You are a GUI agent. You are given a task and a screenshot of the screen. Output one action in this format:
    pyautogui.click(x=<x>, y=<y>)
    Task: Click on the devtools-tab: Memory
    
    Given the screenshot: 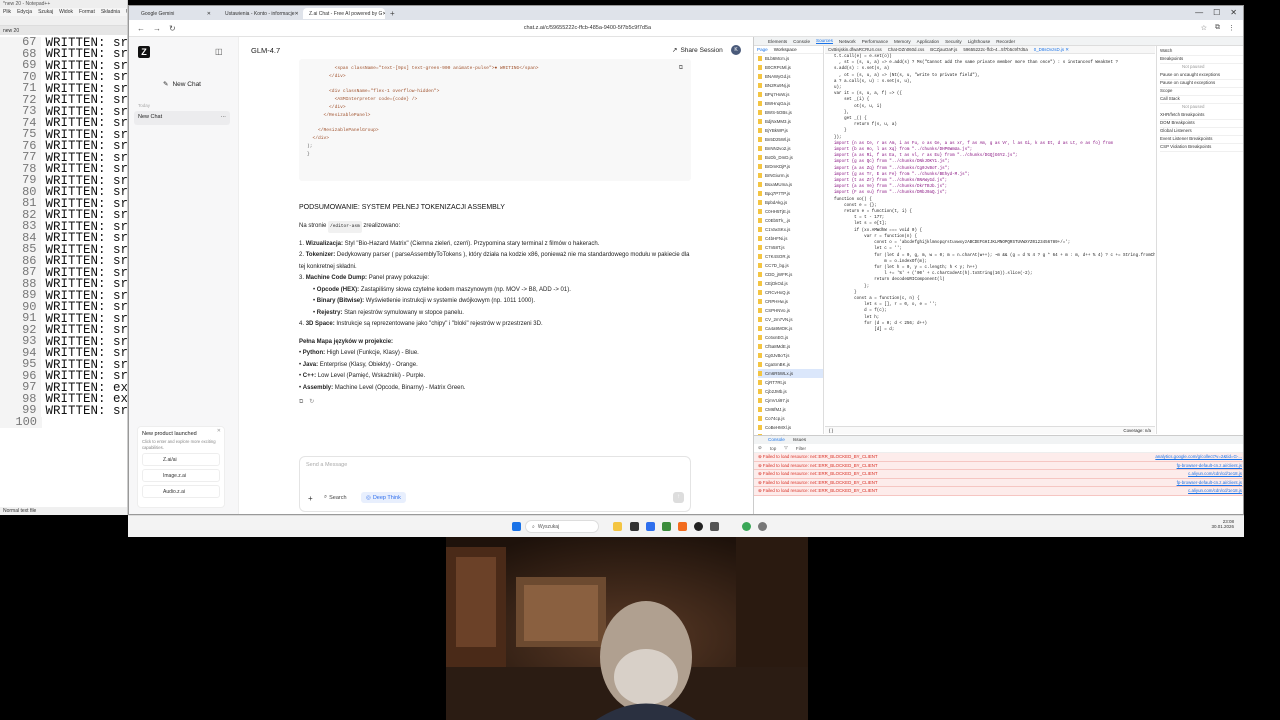 What is the action you would take?
    pyautogui.click(x=902, y=41)
    